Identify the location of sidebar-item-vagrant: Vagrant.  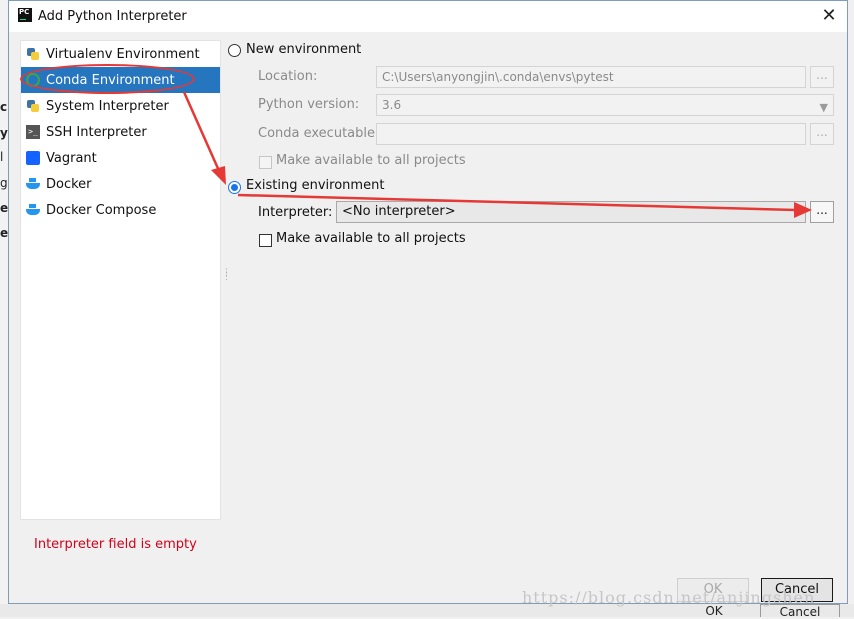
(120, 158).